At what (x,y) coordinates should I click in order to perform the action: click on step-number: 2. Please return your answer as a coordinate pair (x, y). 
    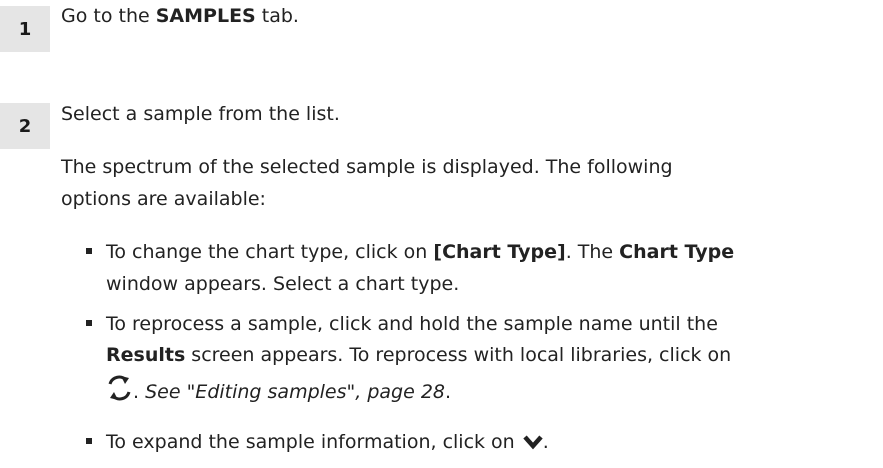
    Looking at the image, I should click on (25, 126).